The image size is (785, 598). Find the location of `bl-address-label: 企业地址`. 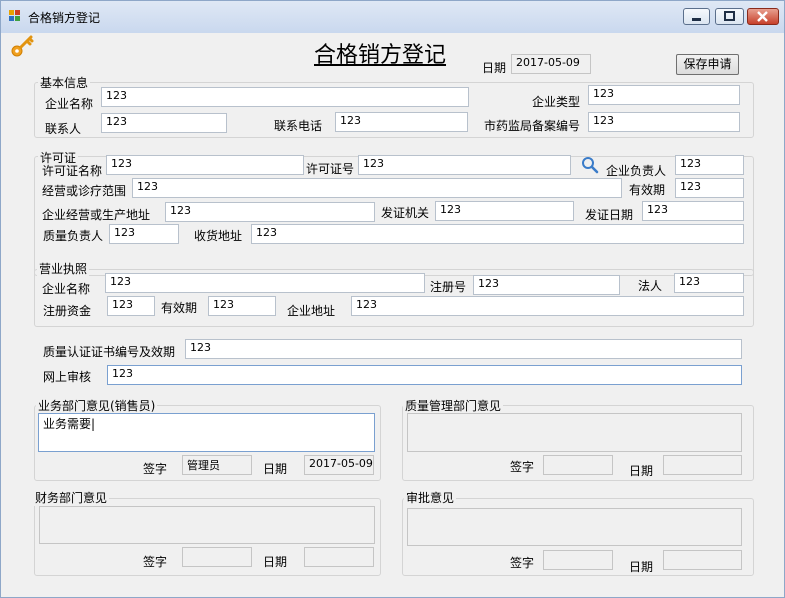

bl-address-label: 企业地址 is located at coordinates (311, 311).